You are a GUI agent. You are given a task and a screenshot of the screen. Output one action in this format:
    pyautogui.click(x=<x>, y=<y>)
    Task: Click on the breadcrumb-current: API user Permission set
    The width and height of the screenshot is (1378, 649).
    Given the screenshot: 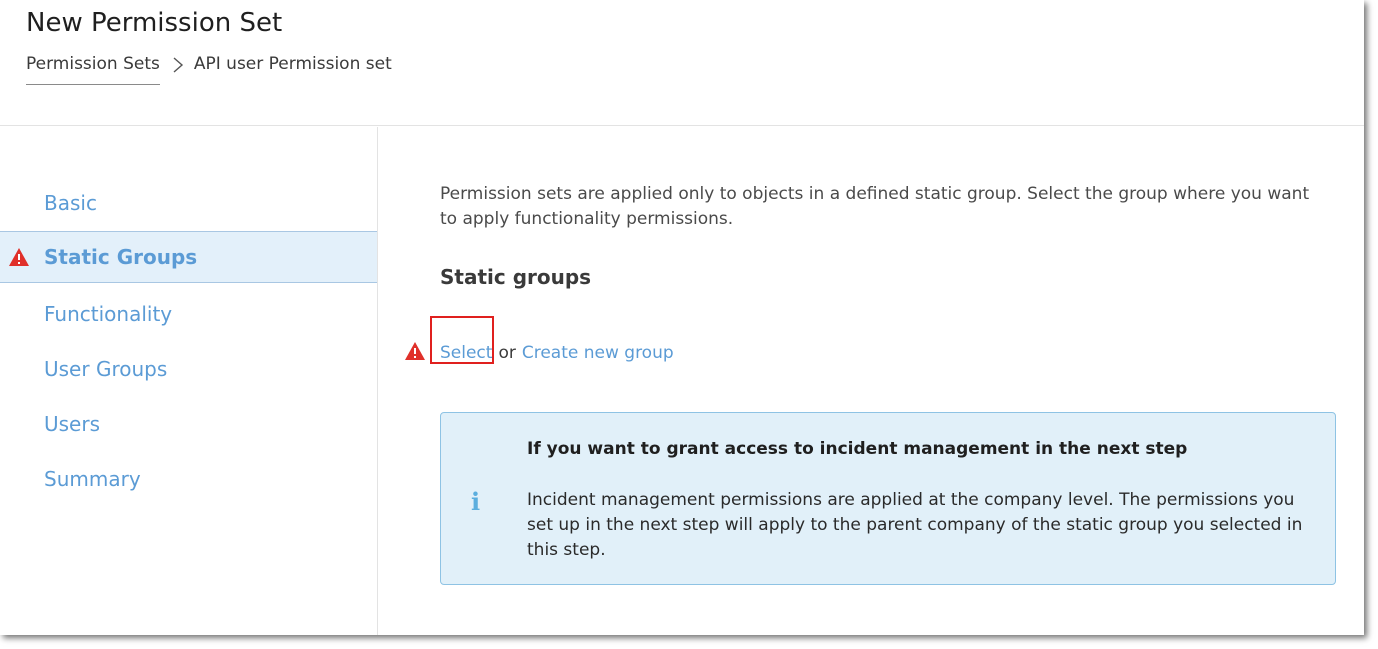 What is the action you would take?
    pyautogui.click(x=292, y=64)
    